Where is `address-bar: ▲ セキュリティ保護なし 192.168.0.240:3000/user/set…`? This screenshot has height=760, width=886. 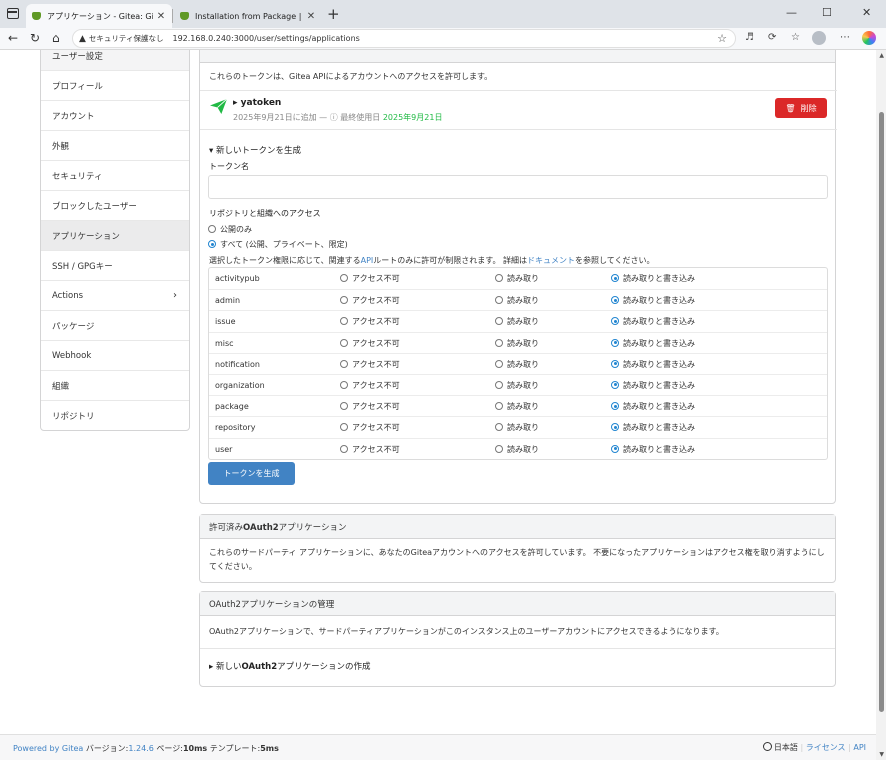
address-bar: ▲ セキュリティ保護なし 192.168.0.240:3000/user/set… is located at coordinates (404, 38).